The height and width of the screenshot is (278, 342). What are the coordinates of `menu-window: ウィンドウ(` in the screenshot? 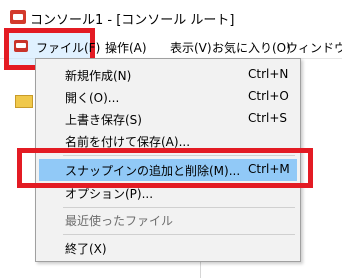 It's located at (314, 47).